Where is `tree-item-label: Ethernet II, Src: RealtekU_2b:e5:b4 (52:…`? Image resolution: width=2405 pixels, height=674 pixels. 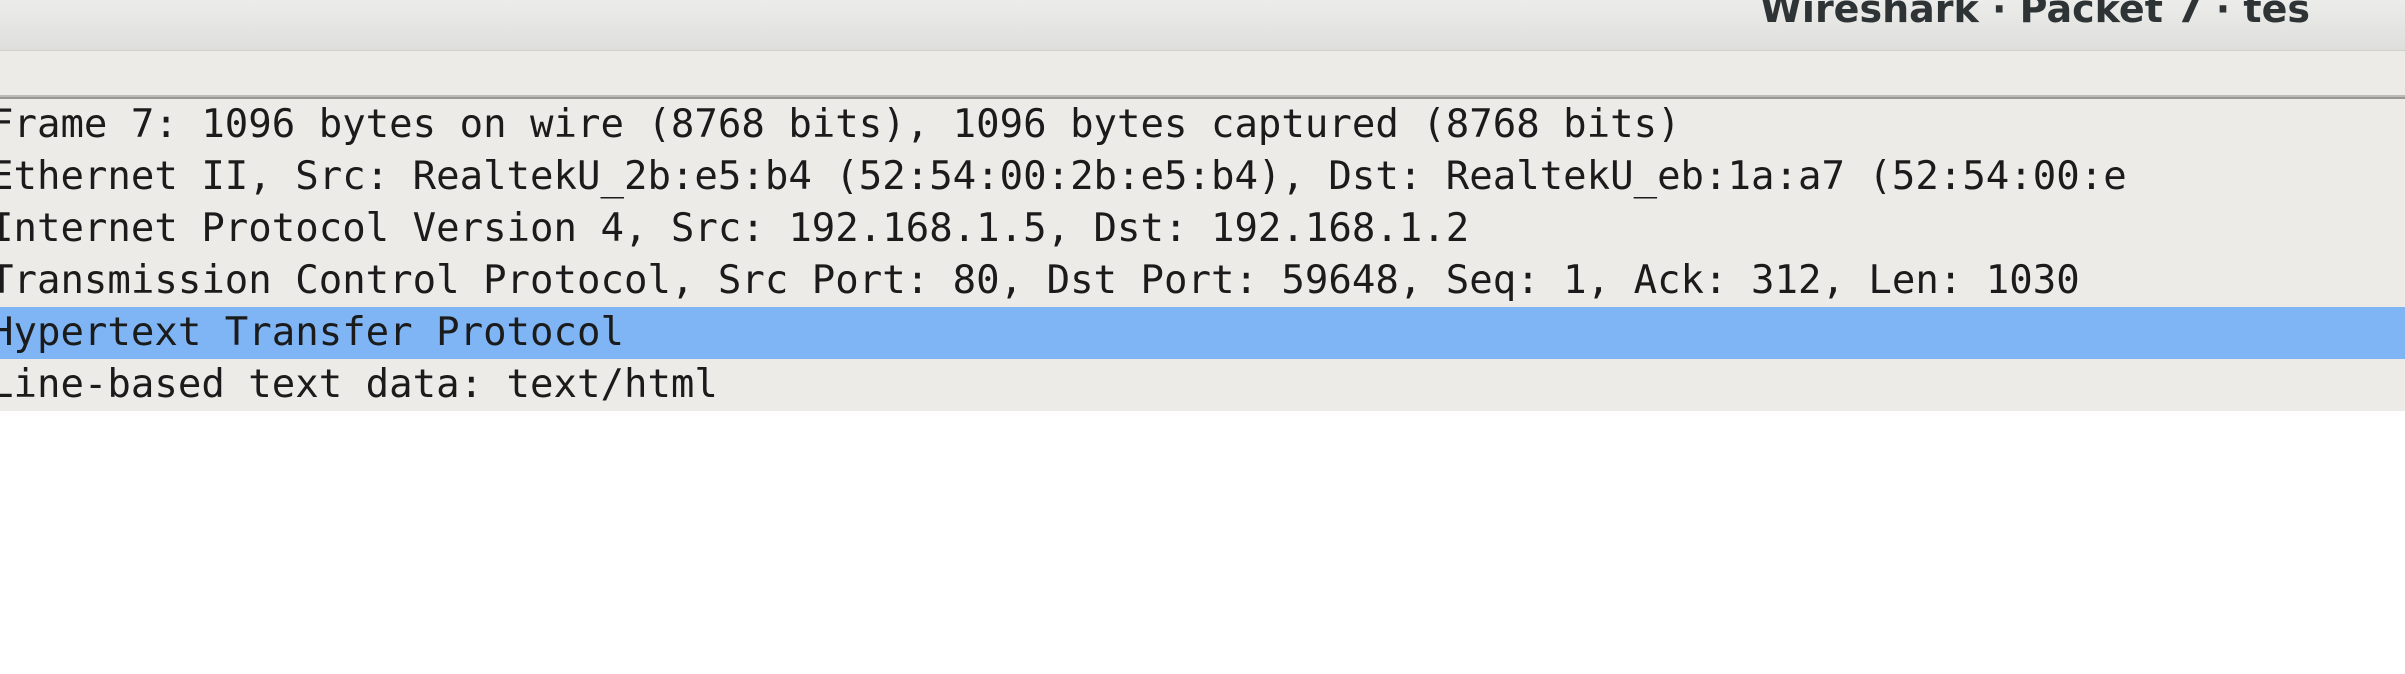 tree-item-label: Ethernet II, Src: RealtekU_2b:e5:b4 (52:… is located at coordinates (1063, 176).